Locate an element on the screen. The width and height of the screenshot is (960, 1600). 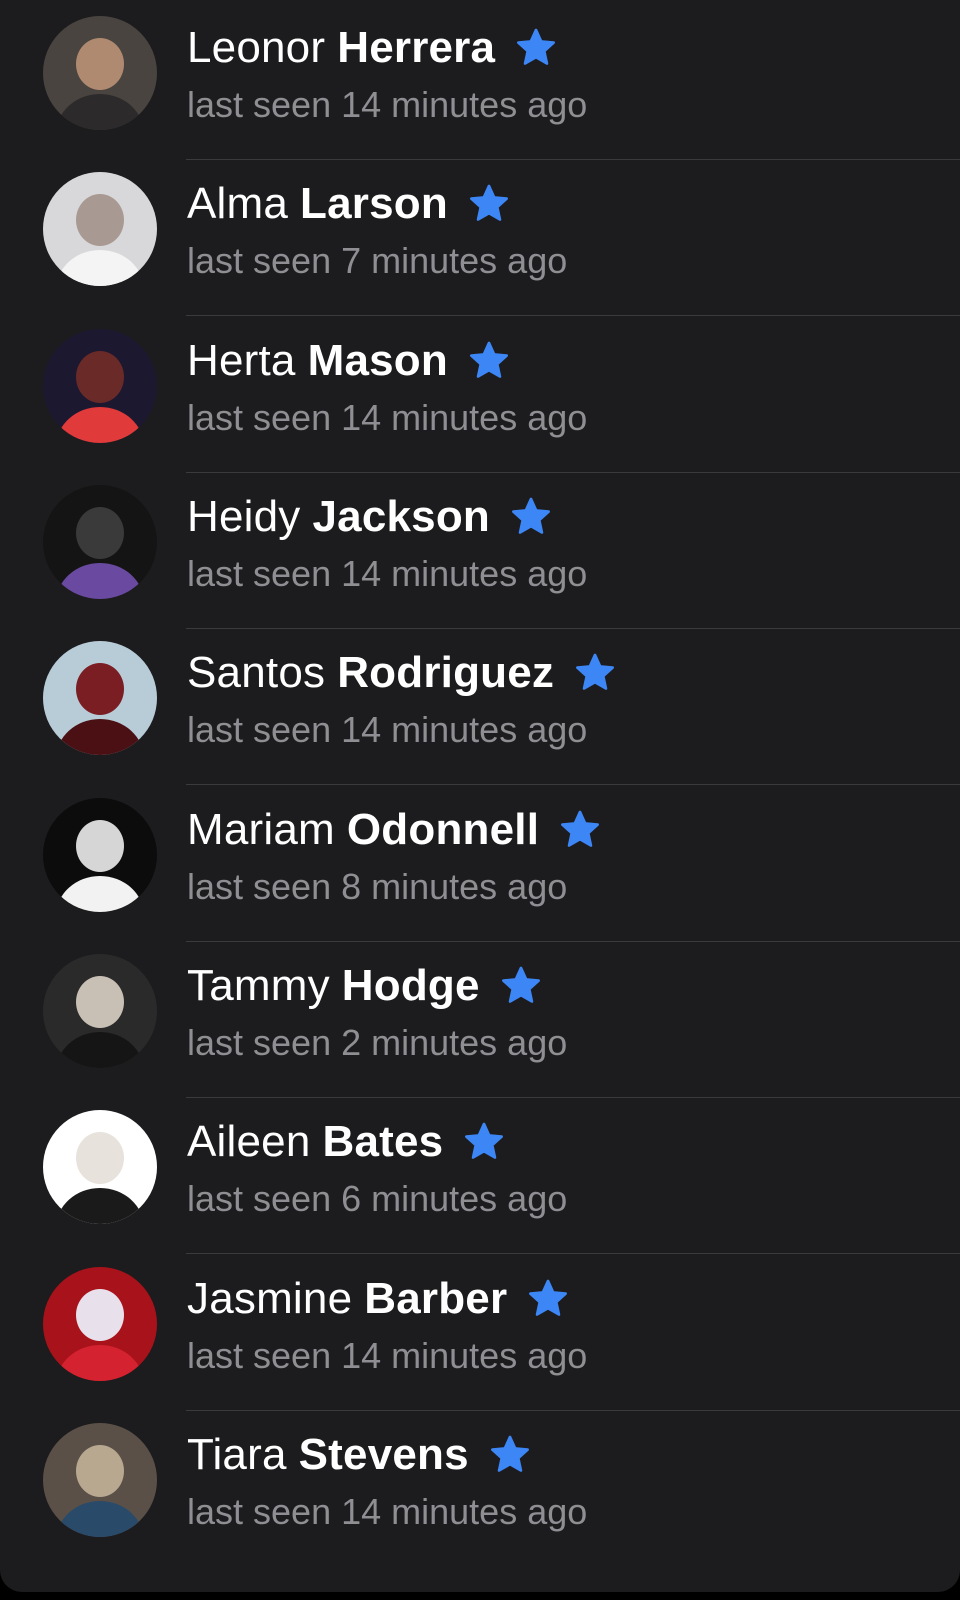
contact-row: Aileen Bates last seen 6 minutes ago is located at coordinates (480, 1174).